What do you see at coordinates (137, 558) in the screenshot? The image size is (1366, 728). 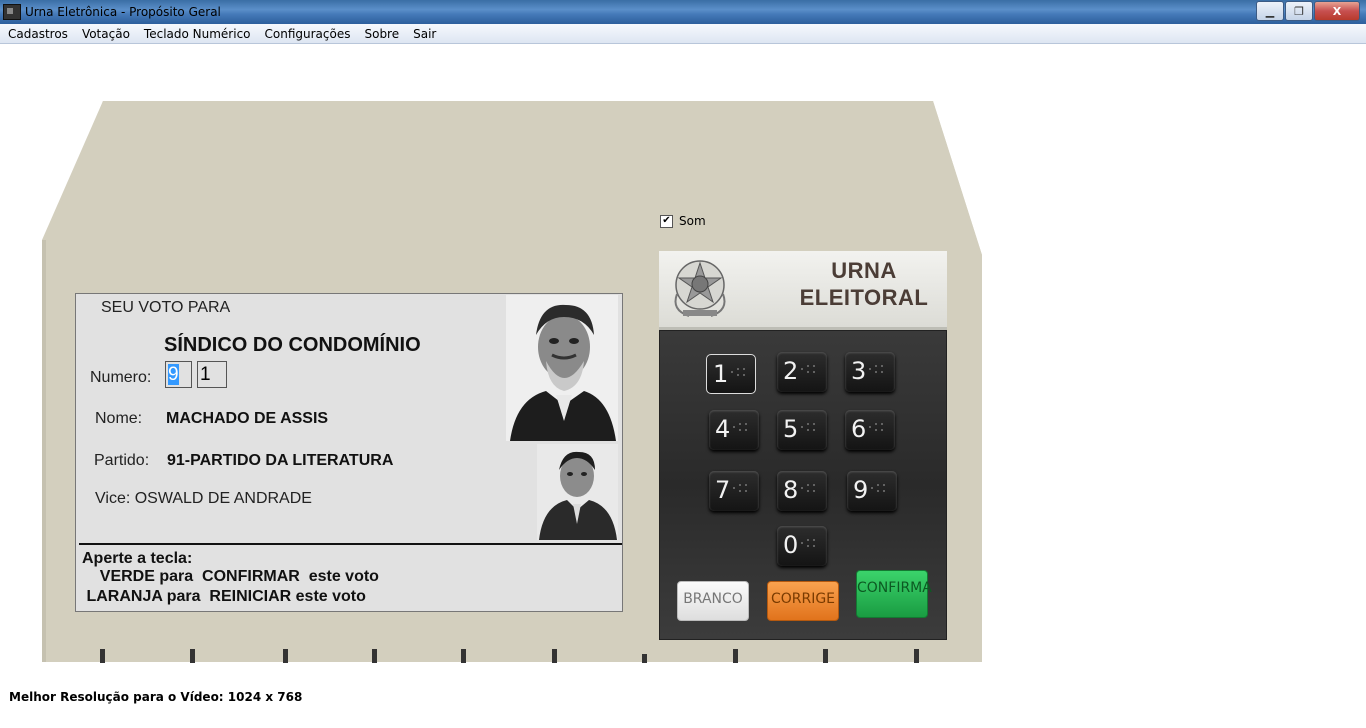 I see `instructions-title: Aperte a tecla:` at bounding box center [137, 558].